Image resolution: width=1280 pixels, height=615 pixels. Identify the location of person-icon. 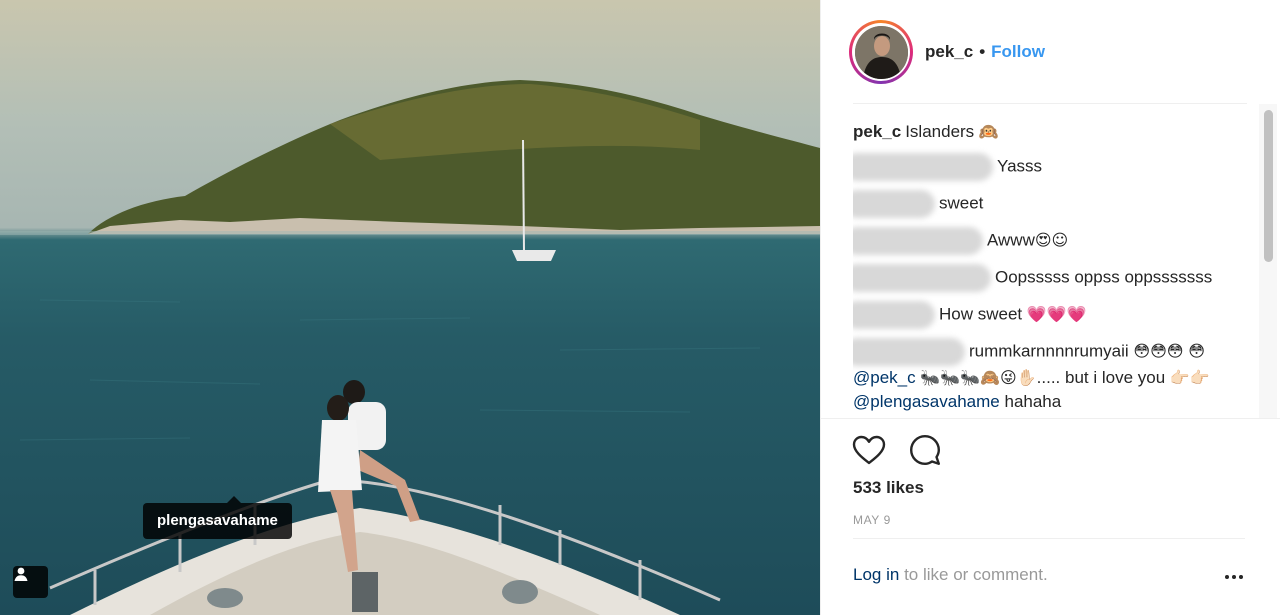
(21, 574).